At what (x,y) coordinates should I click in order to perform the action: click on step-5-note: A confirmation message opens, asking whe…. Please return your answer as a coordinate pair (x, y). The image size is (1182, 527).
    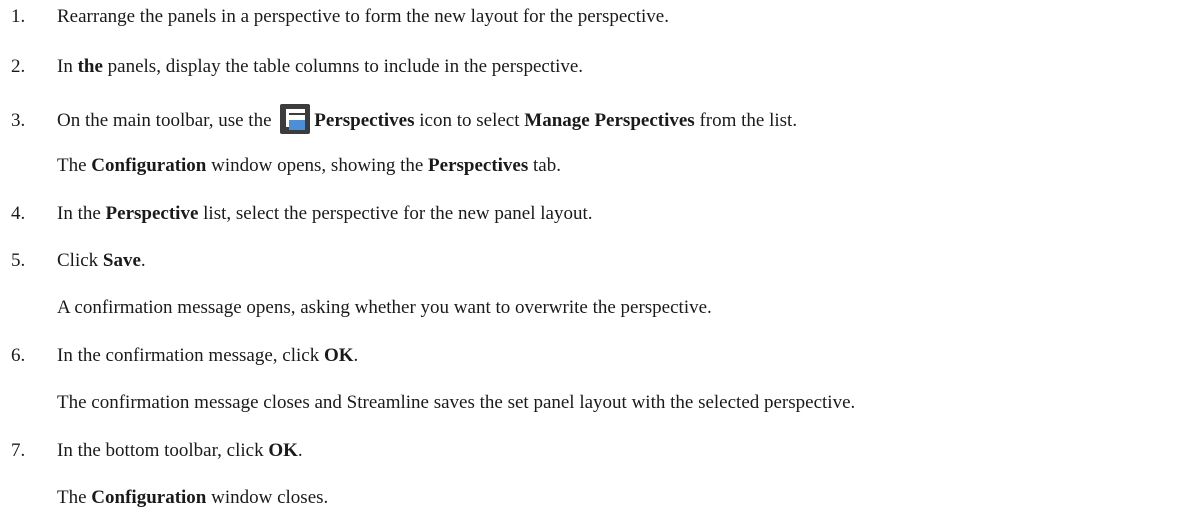
    Looking at the image, I should click on (591, 308).